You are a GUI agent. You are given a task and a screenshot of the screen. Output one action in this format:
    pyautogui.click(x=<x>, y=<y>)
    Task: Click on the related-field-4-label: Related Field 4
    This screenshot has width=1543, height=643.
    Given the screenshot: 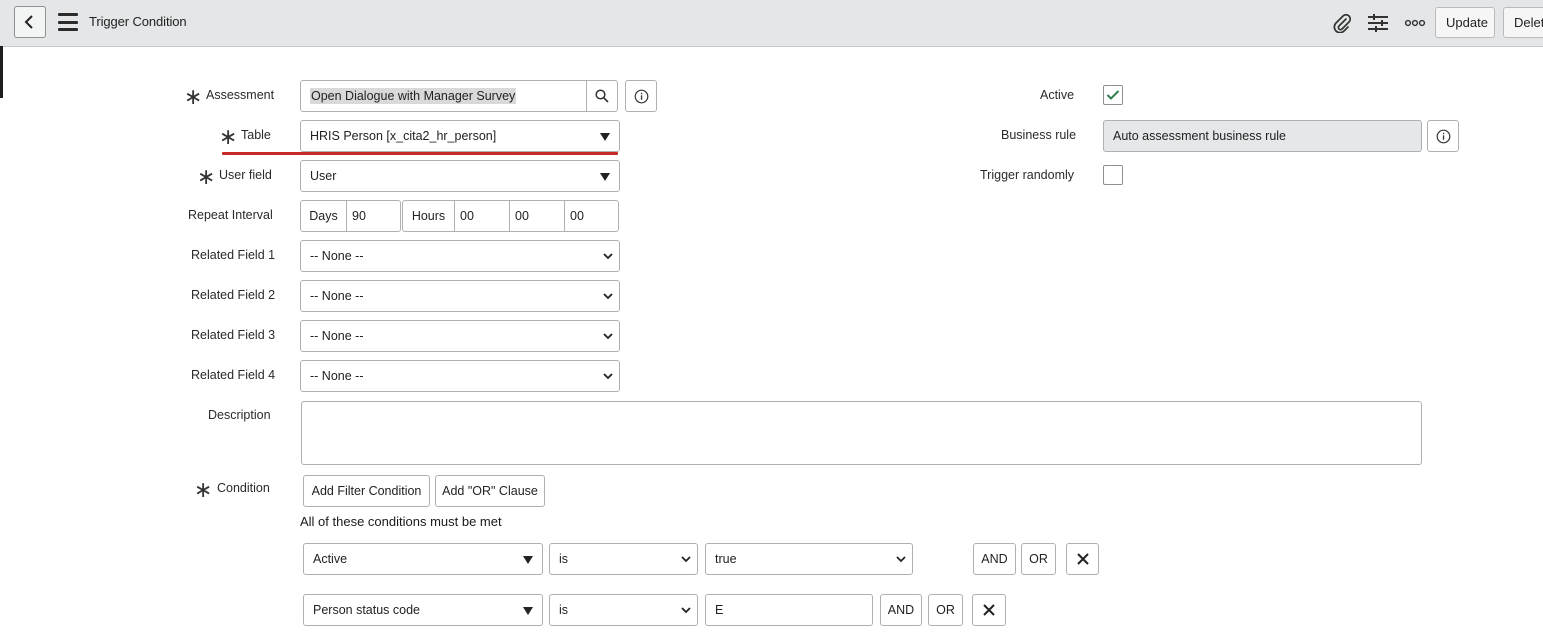 What is the action you would take?
    pyautogui.click(x=233, y=375)
    